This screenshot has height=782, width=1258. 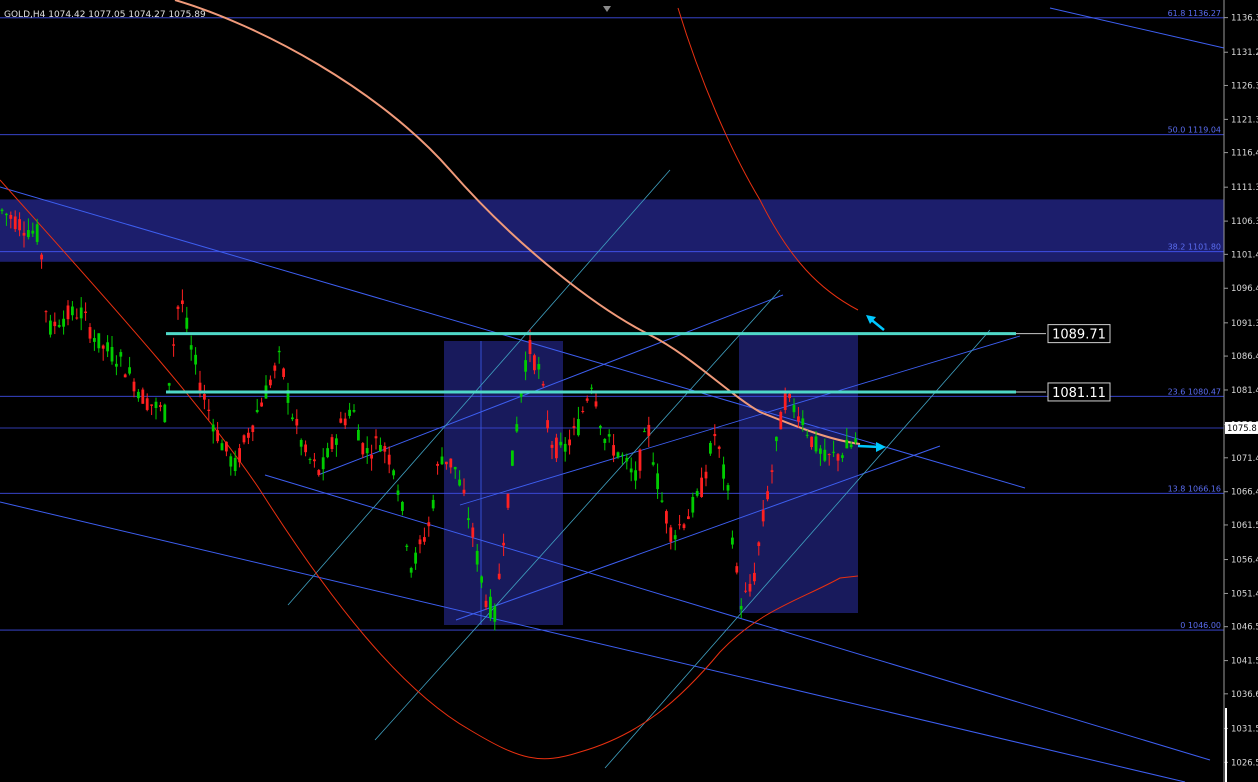 What do you see at coordinates (1194, 130) in the screenshot?
I see `fib-level-label: 50.0 1119.04` at bounding box center [1194, 130].